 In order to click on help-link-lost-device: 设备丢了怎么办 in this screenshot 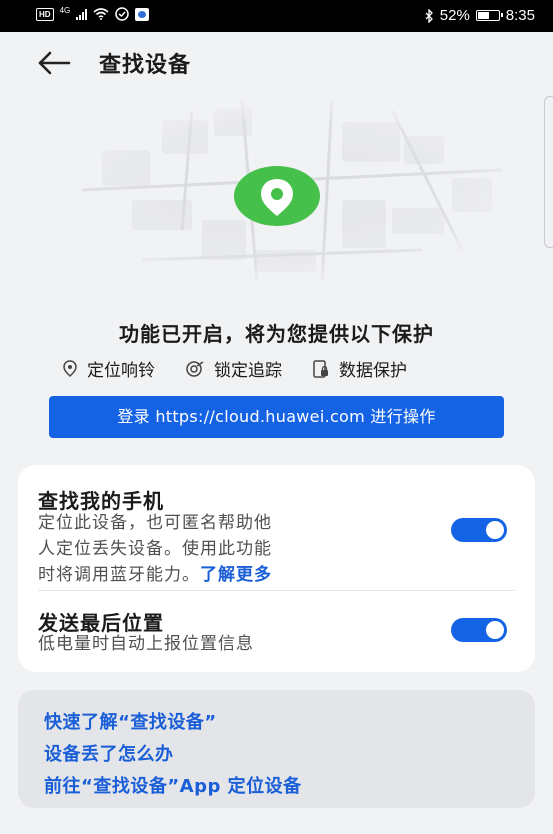, I will do `click(109, 753)`.